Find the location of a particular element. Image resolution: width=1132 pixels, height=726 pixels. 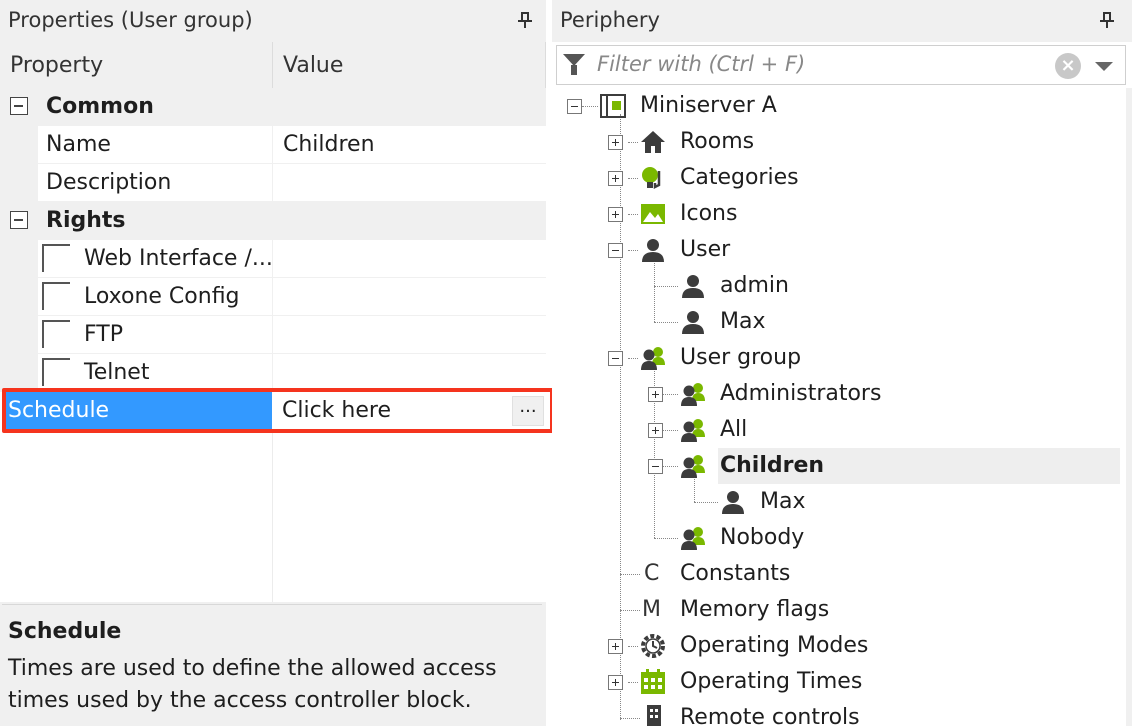

column-divider is located at coordinates (272, 516).